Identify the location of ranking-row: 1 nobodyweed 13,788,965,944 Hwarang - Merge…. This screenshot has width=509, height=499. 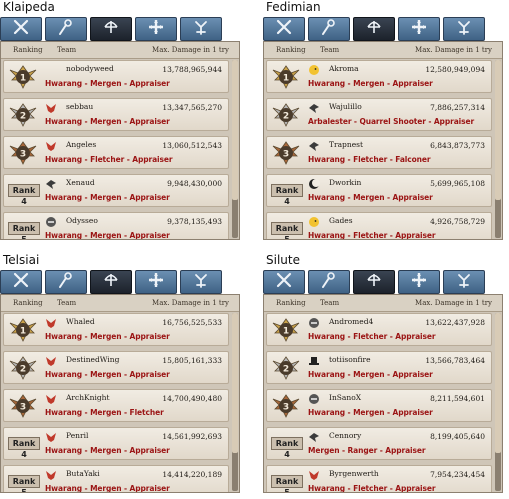
(116, 76).